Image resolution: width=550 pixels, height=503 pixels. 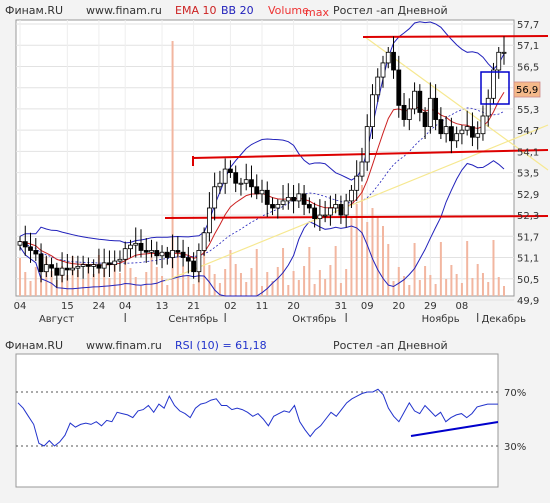 What do you see at coordinates (390, 345) in the screenshot?
I see `rsi-chart-title: Ростел -ап Дневной` at bounding box center [390, 345].